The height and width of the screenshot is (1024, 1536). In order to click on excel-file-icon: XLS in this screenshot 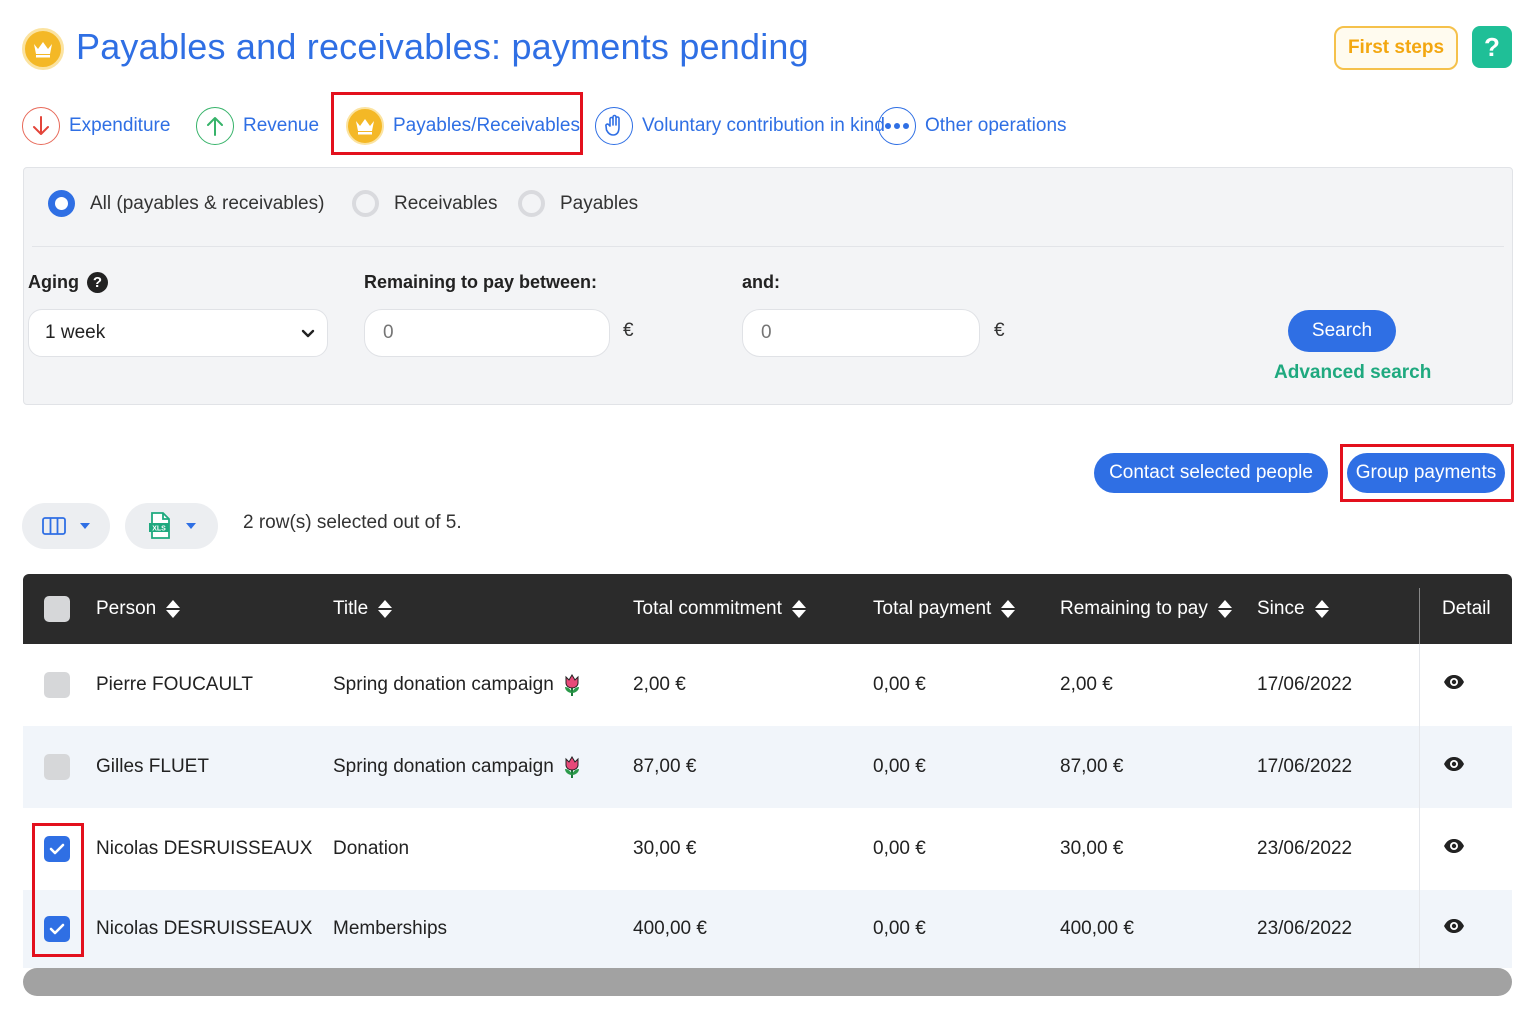, I will do `click(159, 525)`.